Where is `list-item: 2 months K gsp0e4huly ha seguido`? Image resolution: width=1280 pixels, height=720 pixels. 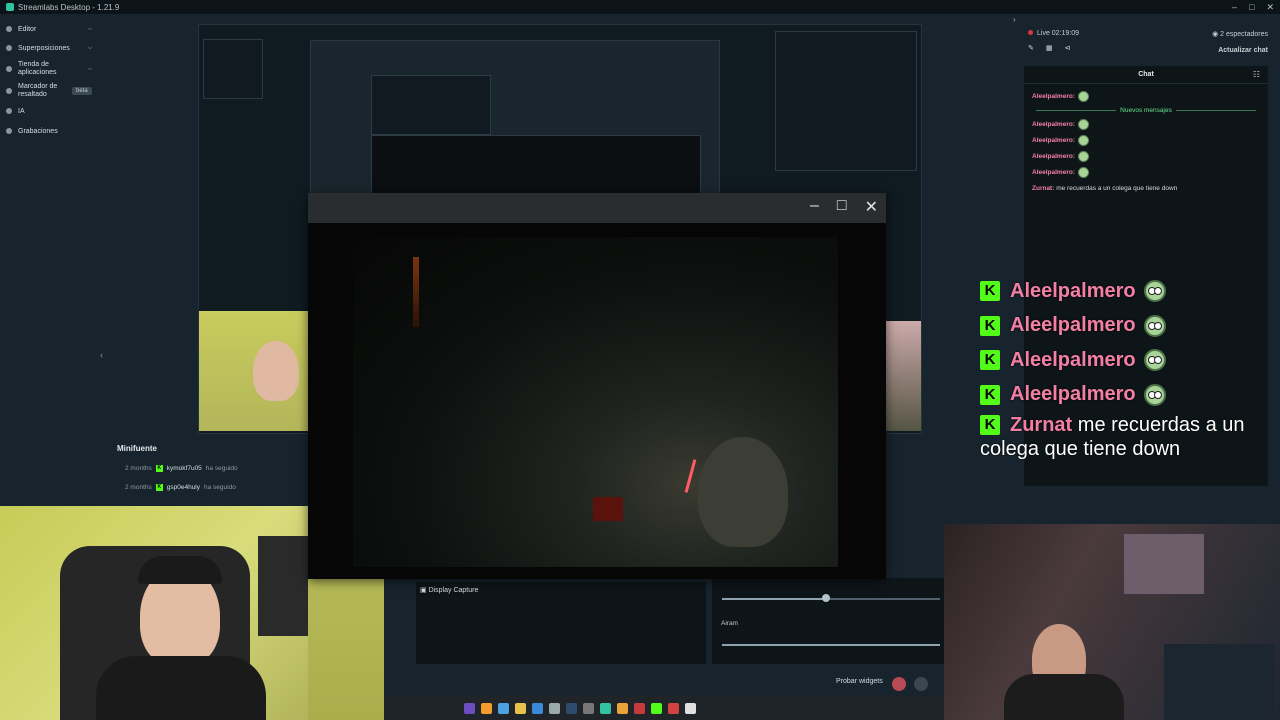
list-item: 2 months K gsp0e4huly ha seguido is located at coordinates (212, 487).